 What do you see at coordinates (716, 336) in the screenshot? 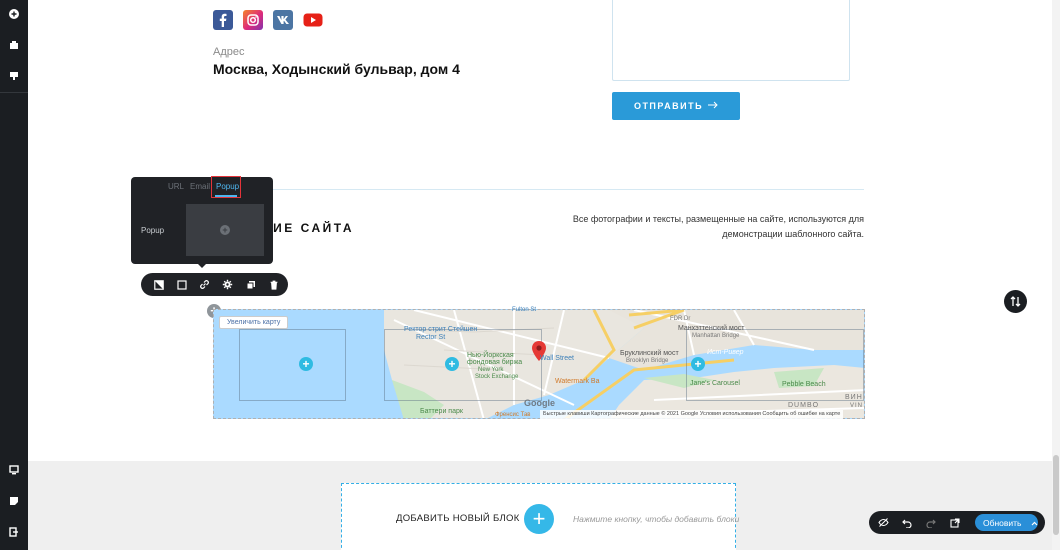
I see `map-label-manhattan-bridge2: Manhattan Bridge` at bounding box center [716, 336].